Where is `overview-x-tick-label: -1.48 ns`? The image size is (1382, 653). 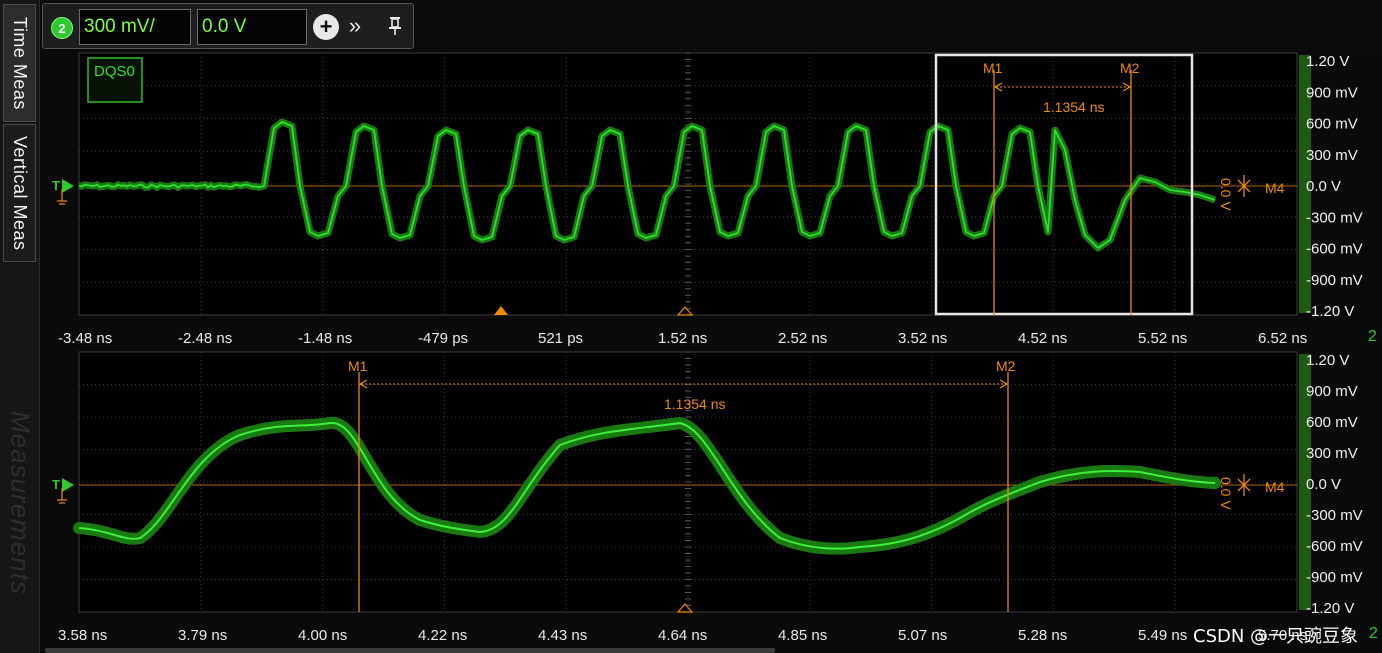 overview-x-tick-label: -1.48 ns is located at coordinates (325, 338).